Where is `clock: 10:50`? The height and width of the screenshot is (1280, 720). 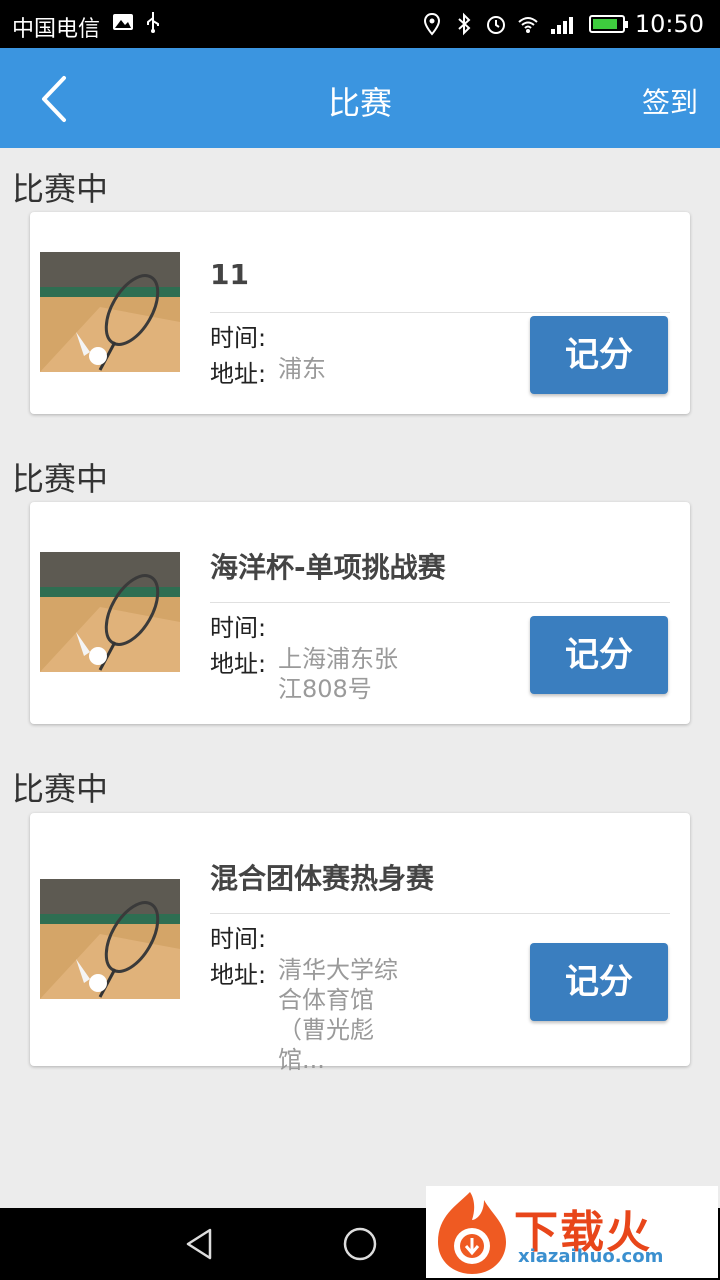
clock: 10:50 is located at coordinates (669, 24).